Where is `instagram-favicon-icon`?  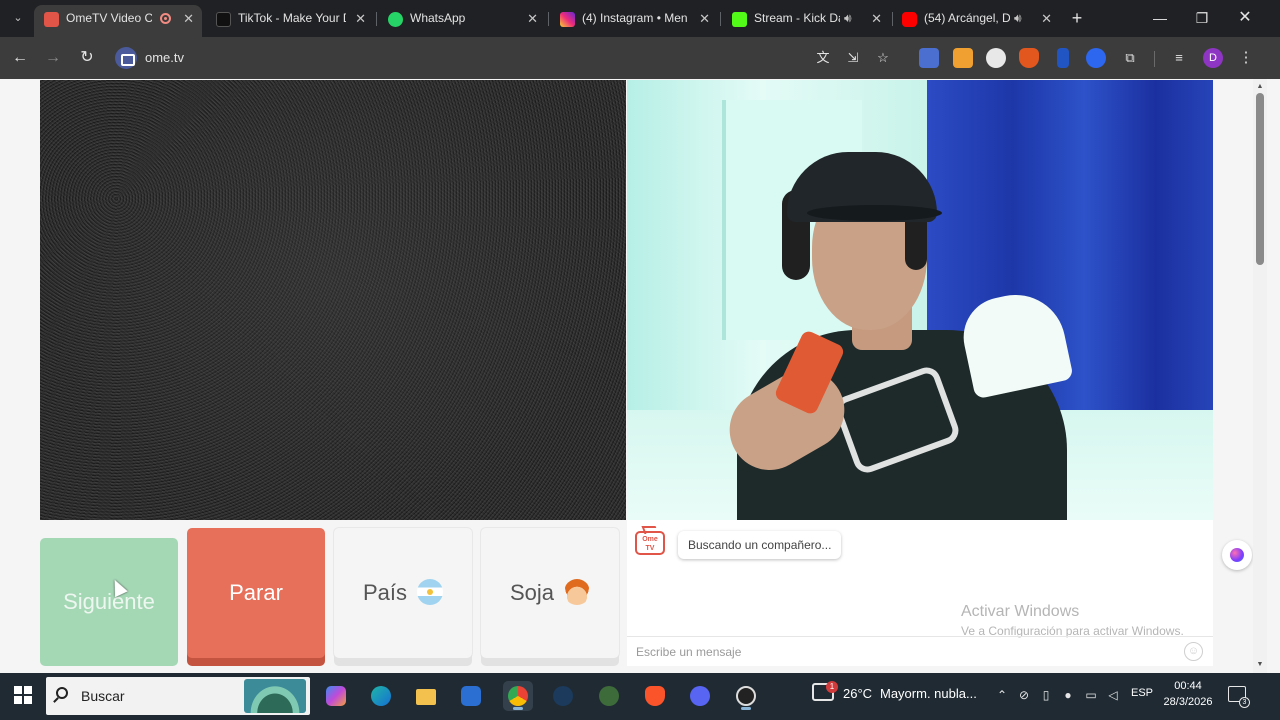
instagram-favicon-icon is located at coordinates (567, 19).